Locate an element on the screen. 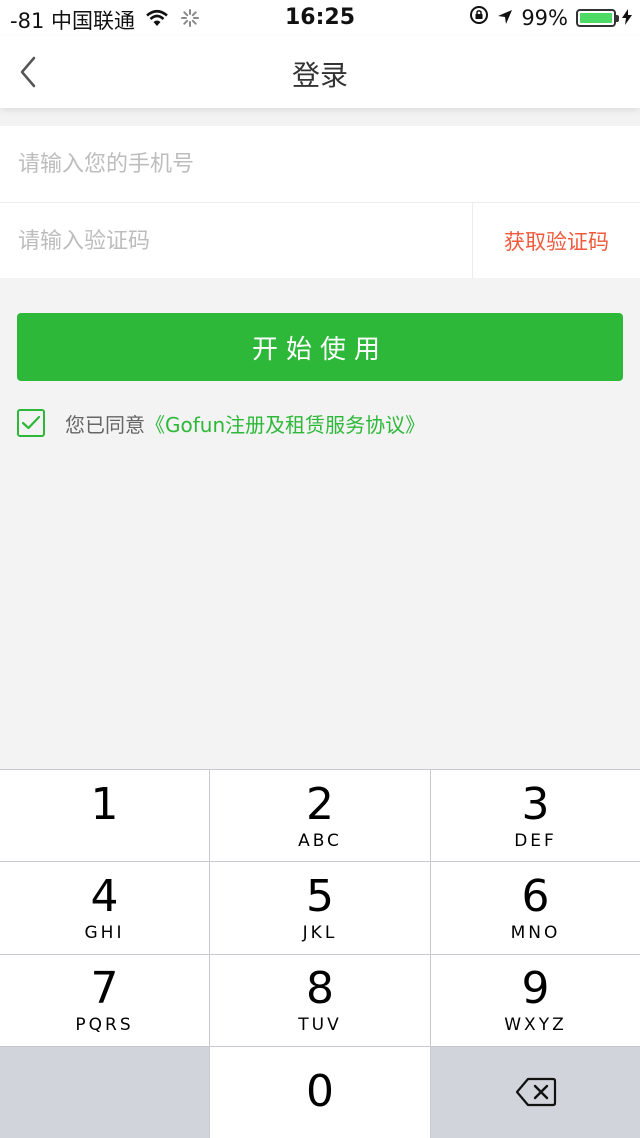 Image resolution: width=640 pixels, height=1138 pixels. key-9: 9 WXYZ is located at coordinates (535, 1000).